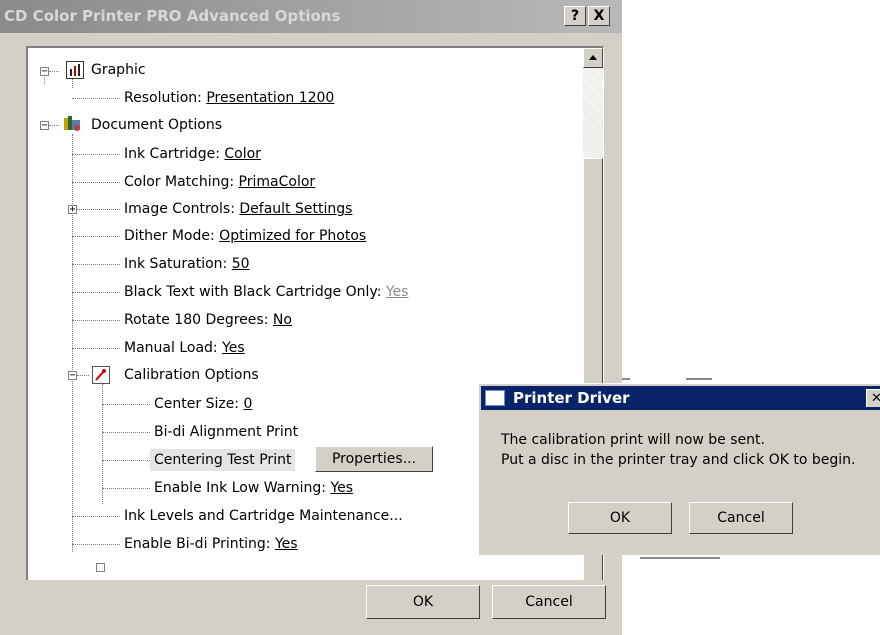 The width and height of the screenshot is (880, 635). I want to click on popup-close-button: ✕, so click(873, 398).